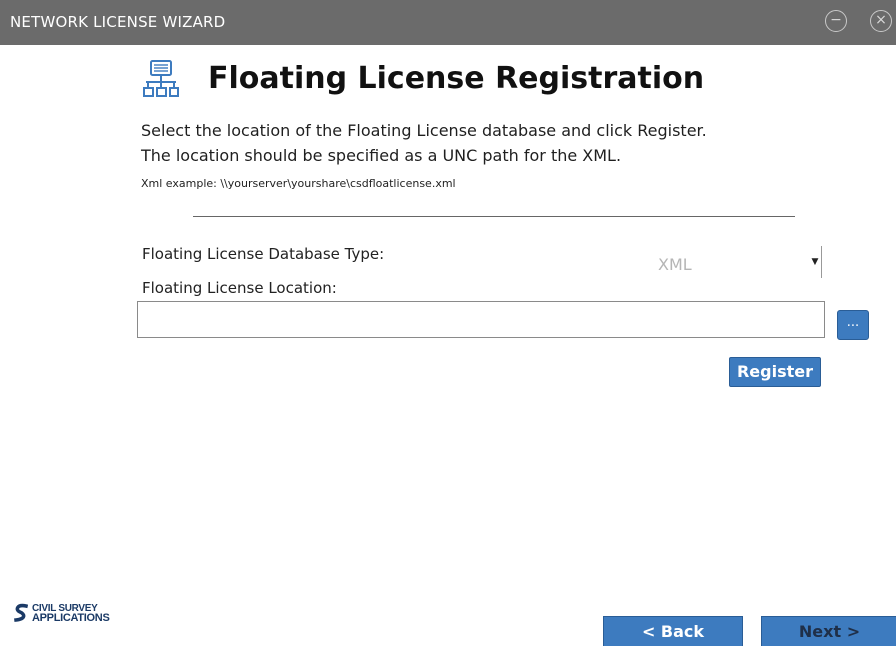 The width and height of the screenshot is (896, 647). What do you see at coordinates (161, 78) in the screenshot?
I see `network-icon` at bounding box center [161, 78].